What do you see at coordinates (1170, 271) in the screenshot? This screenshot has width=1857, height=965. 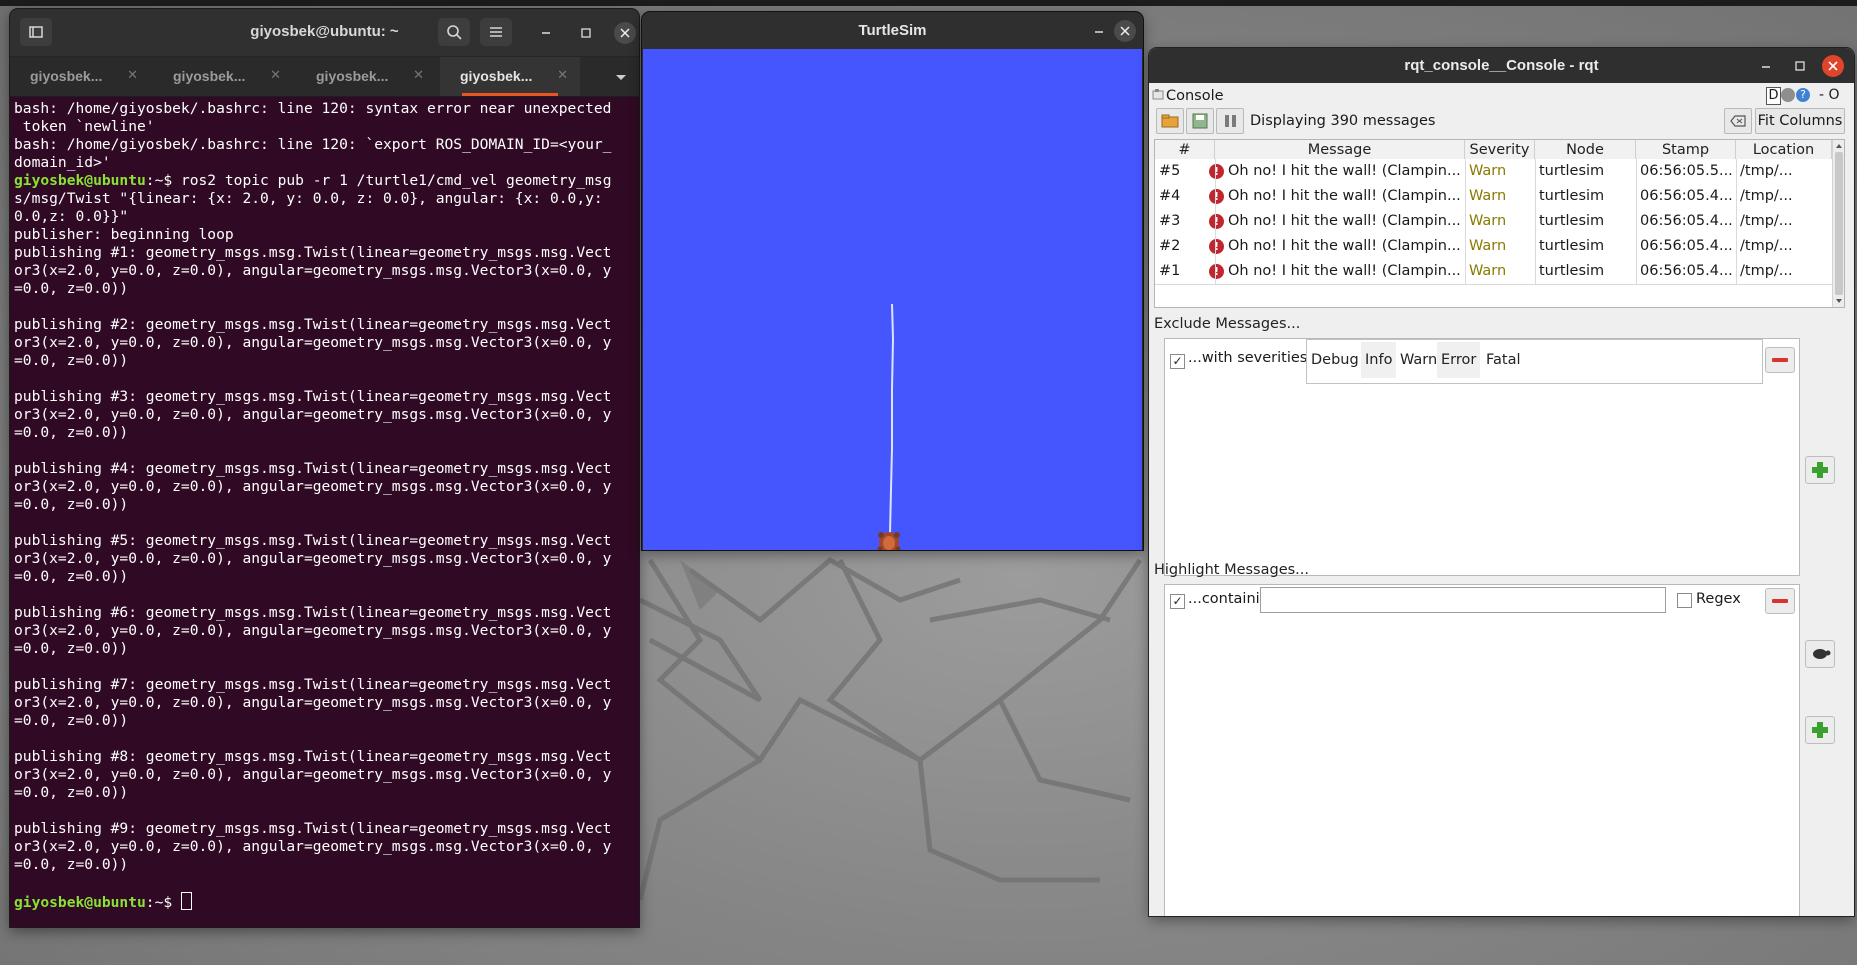 I see `row-number: #1` at bounding box center [1170, 271].